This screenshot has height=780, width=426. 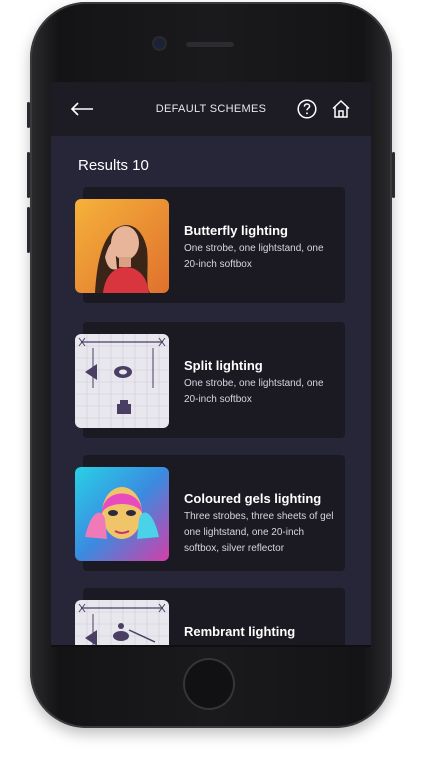 I want to click on help-button, so click(x=307, y=109).